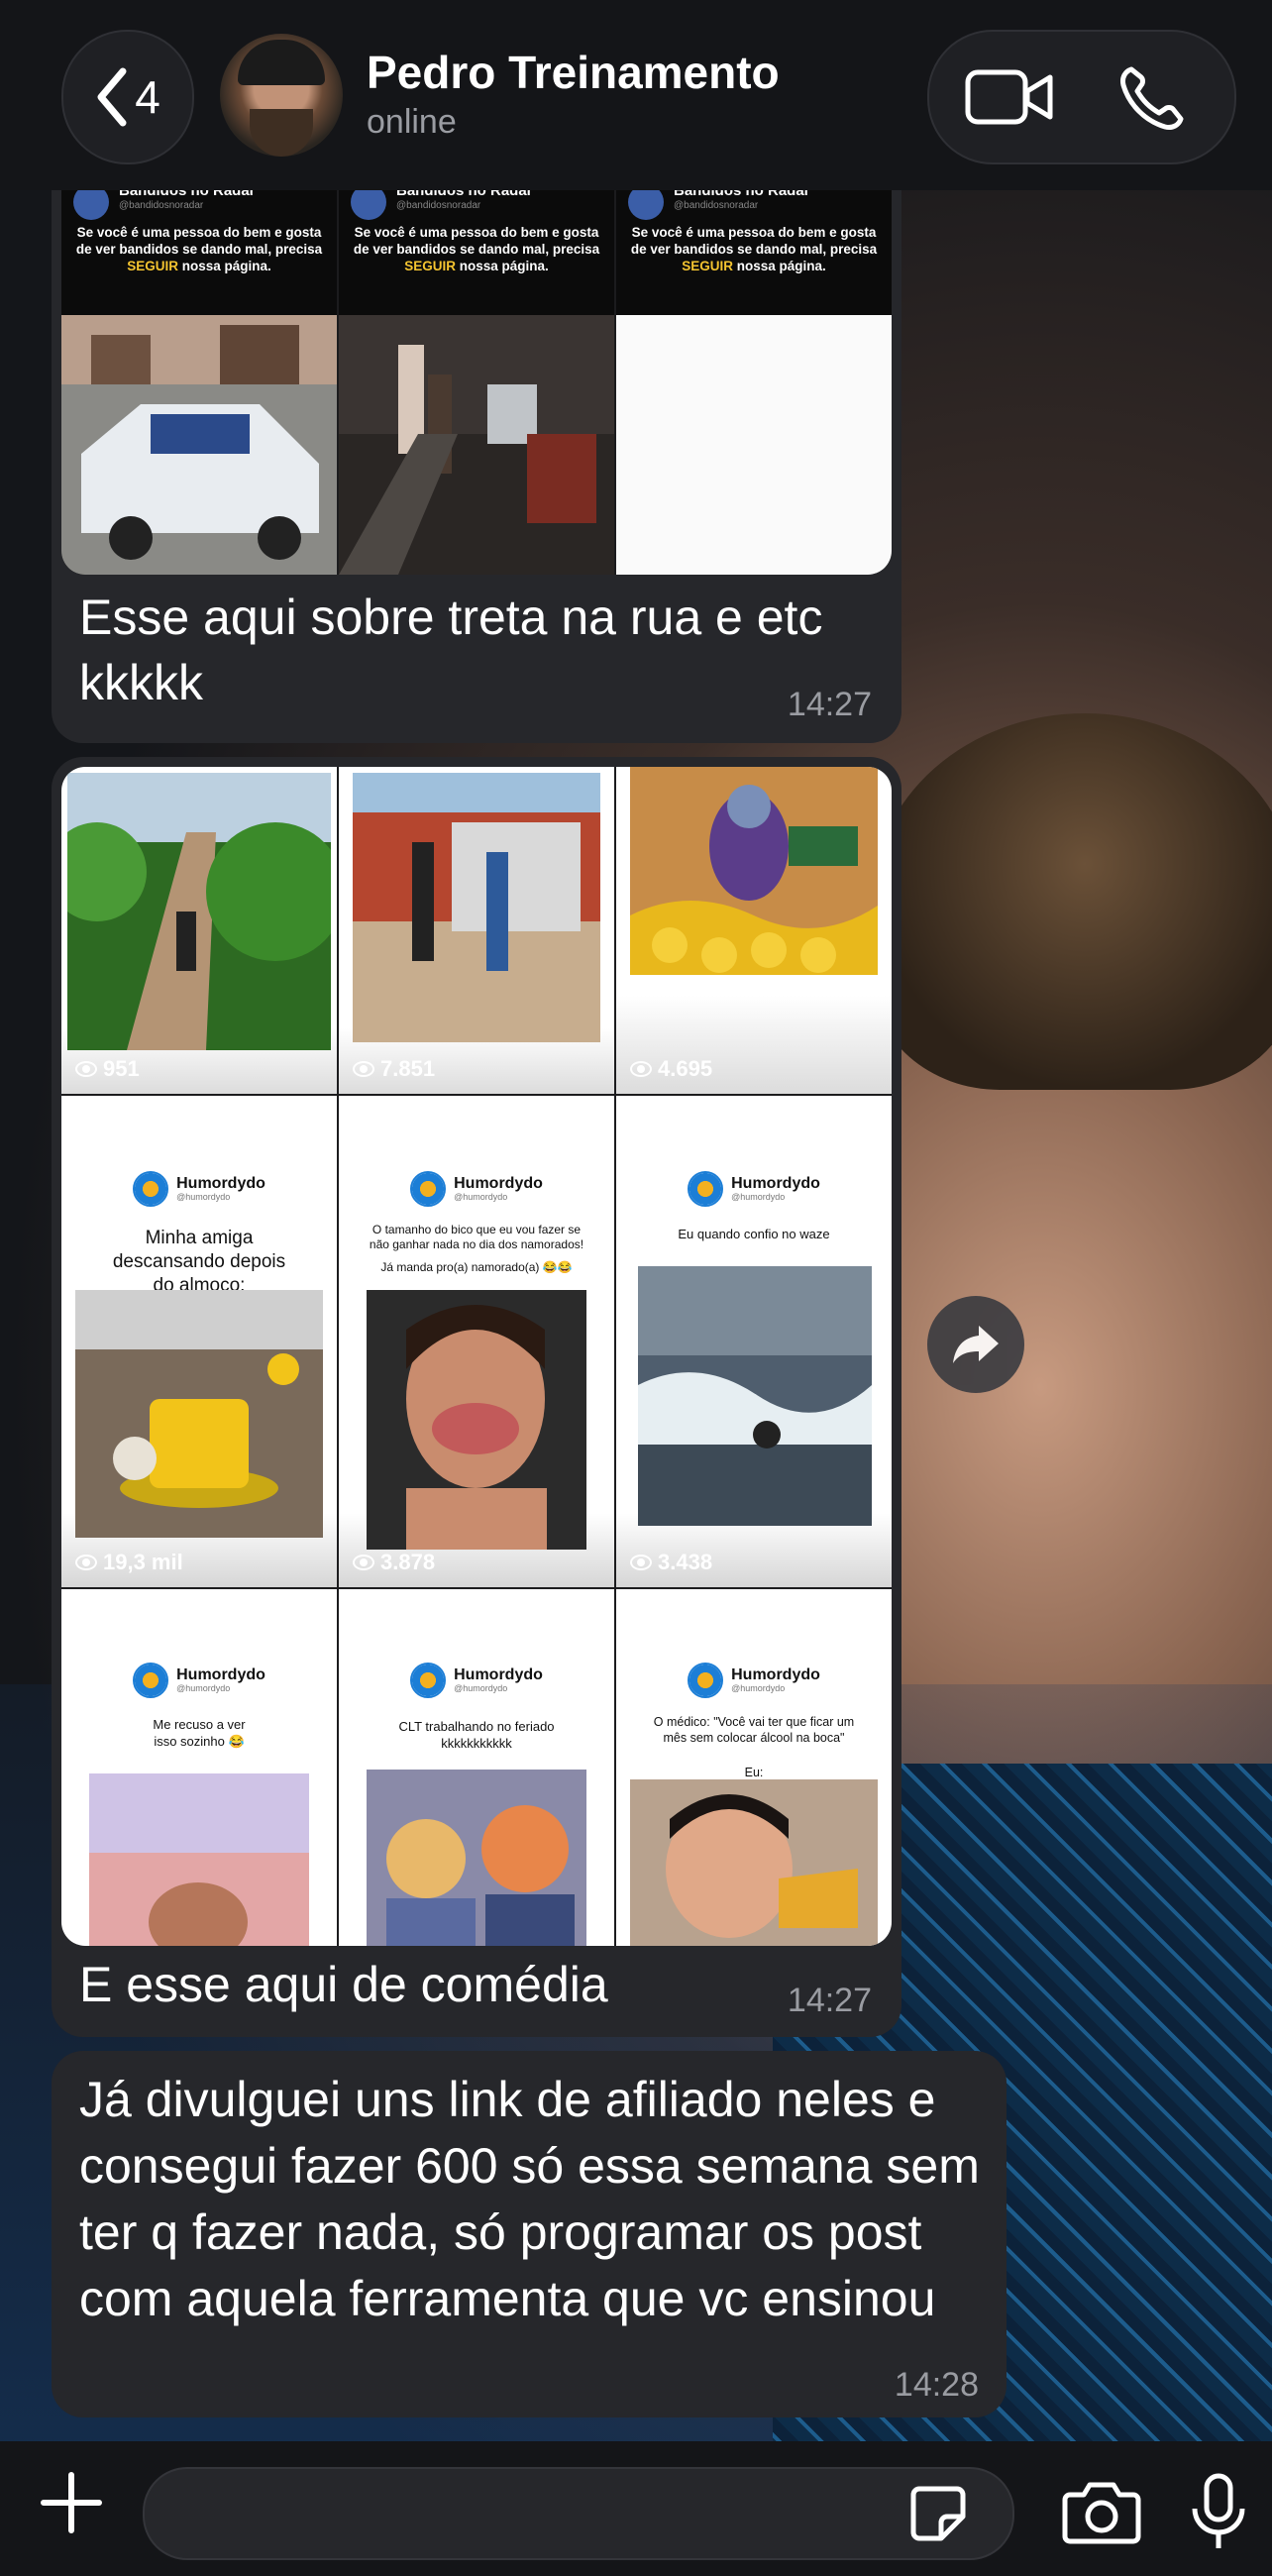 This screenshot has height=2576, width=1272. Describe the element at coordinates (754, 930) in the screenshot. I see `media-item: 4.695` at that location.